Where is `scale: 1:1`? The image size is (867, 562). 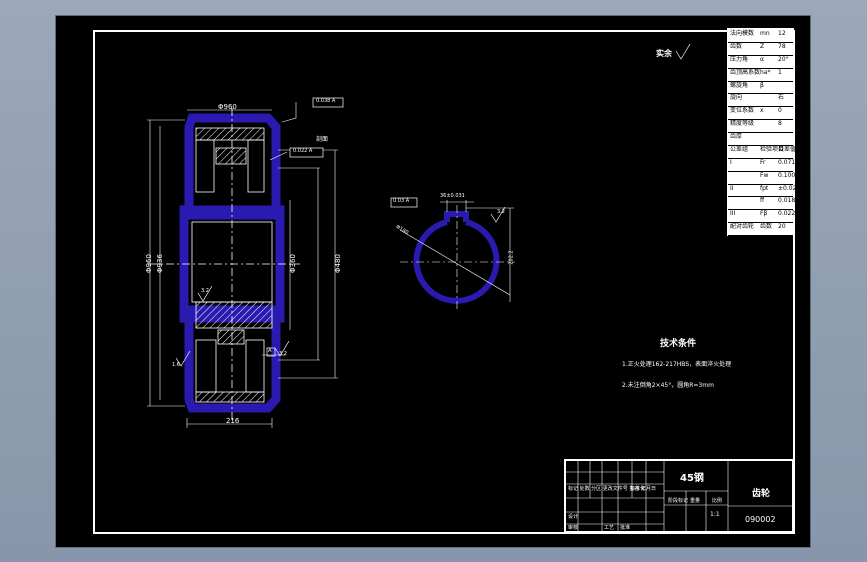 scale: 1:1 is located at coordinates (715, 514).